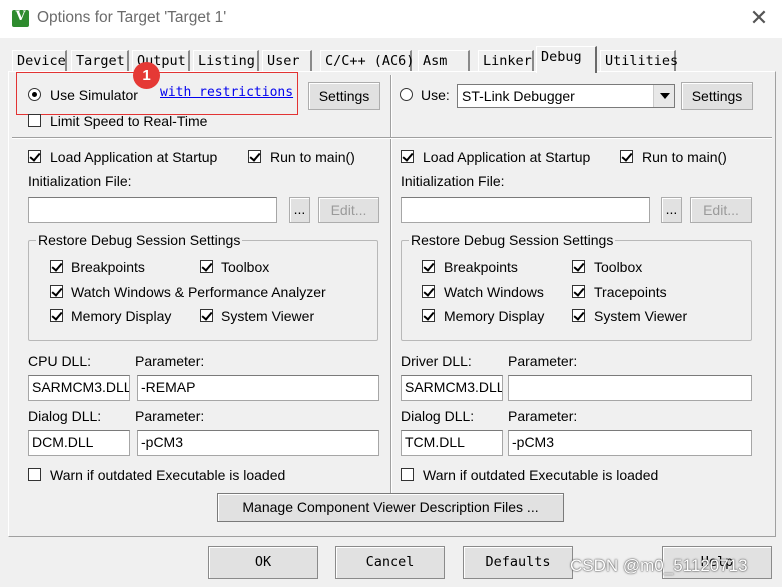 This screenshot has height=587, width=782. What do you see at coordinates (659, 565) in the screenshot?
I see `csdn-watermark: CSDN @m0_51120713` at bounding box center [659, 565].